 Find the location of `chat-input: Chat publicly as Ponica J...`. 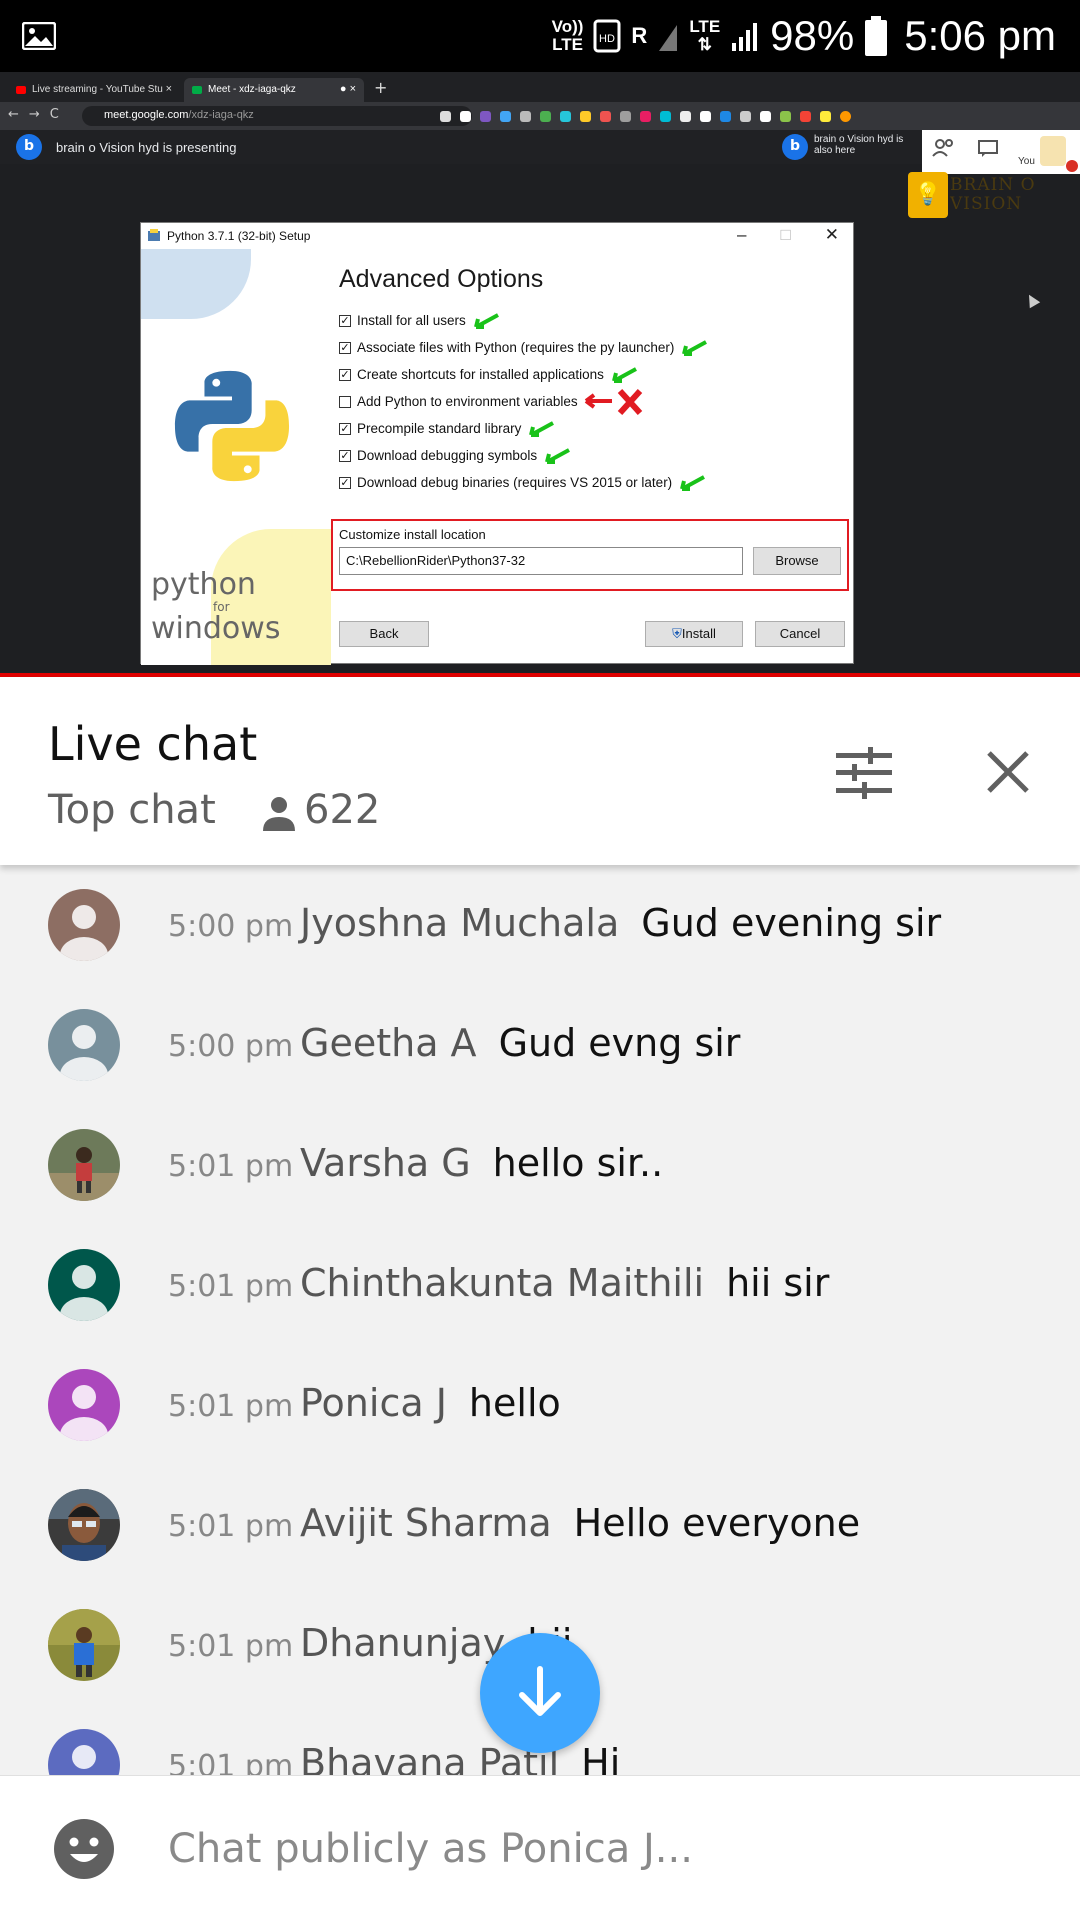

chat-input: Chat publicly as Ponica J... is located at coordinates (430, 1849).